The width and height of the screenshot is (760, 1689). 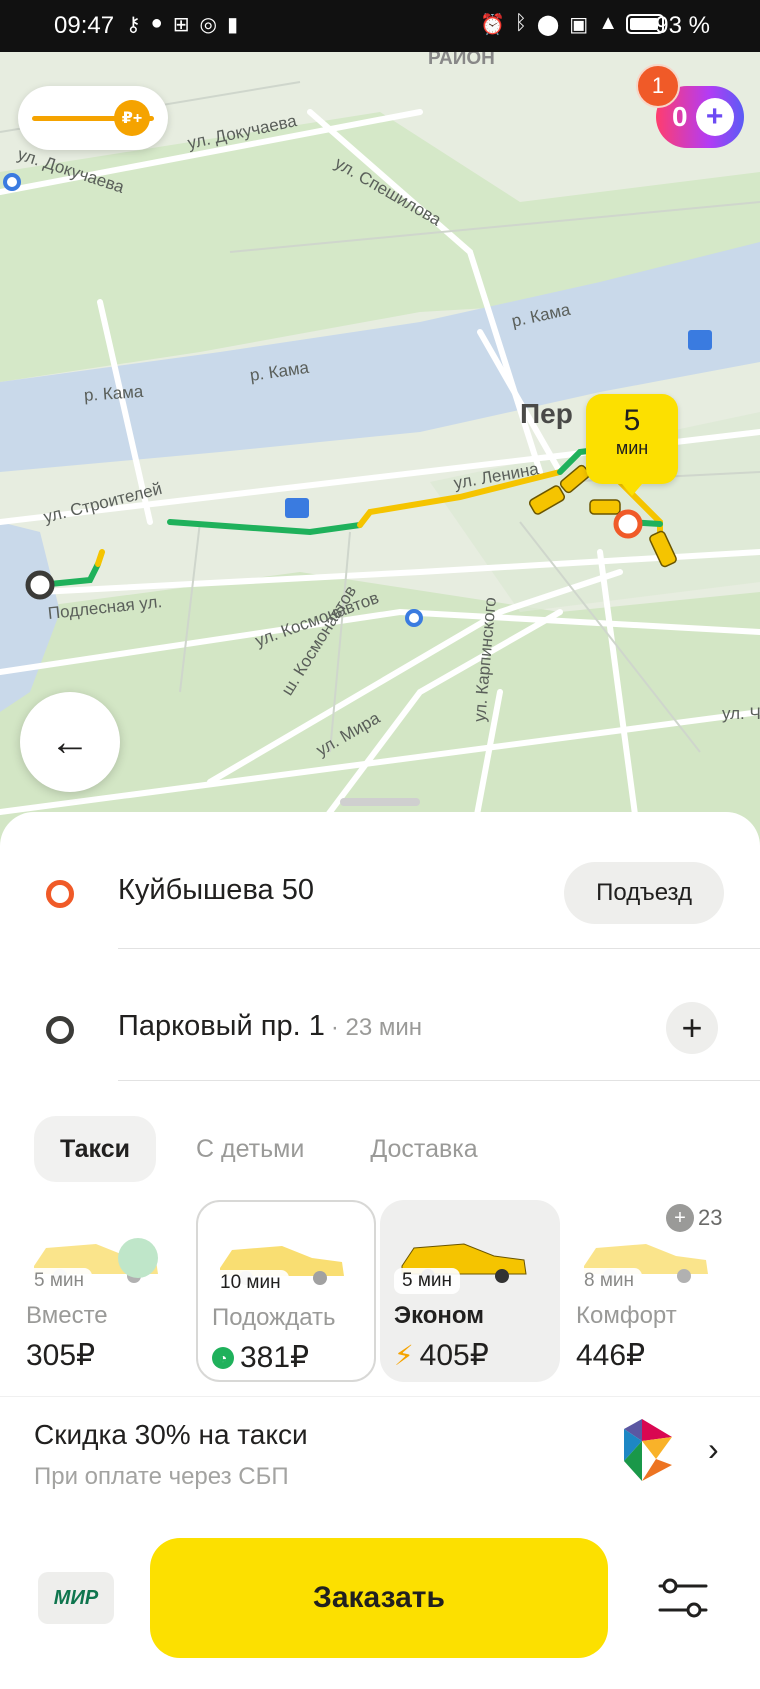 I want to click on plus-cashback-label: + 23, so click(x=694, y=1218).